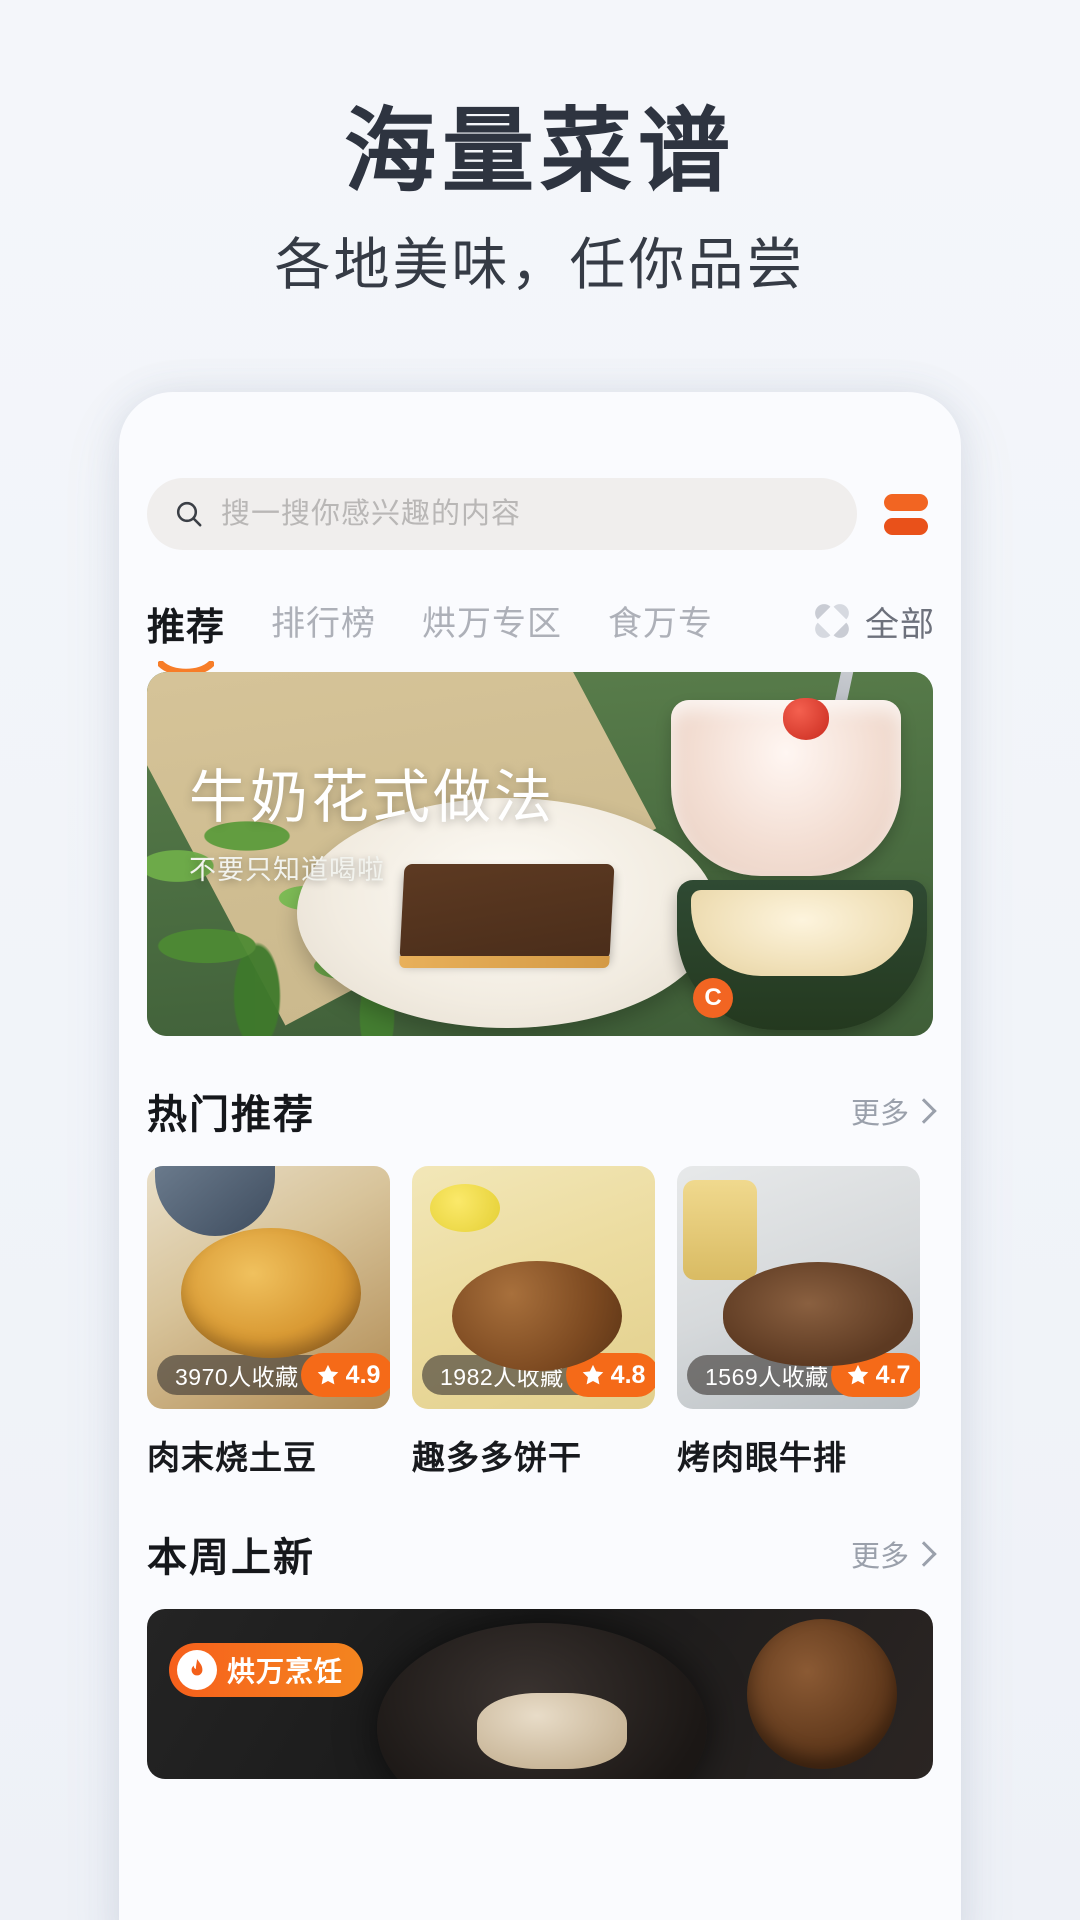  What do you see at coordinates (893, 1374) in the screenshot?
I see `rating-value: 4.7` at bounding box center [893, 1374].